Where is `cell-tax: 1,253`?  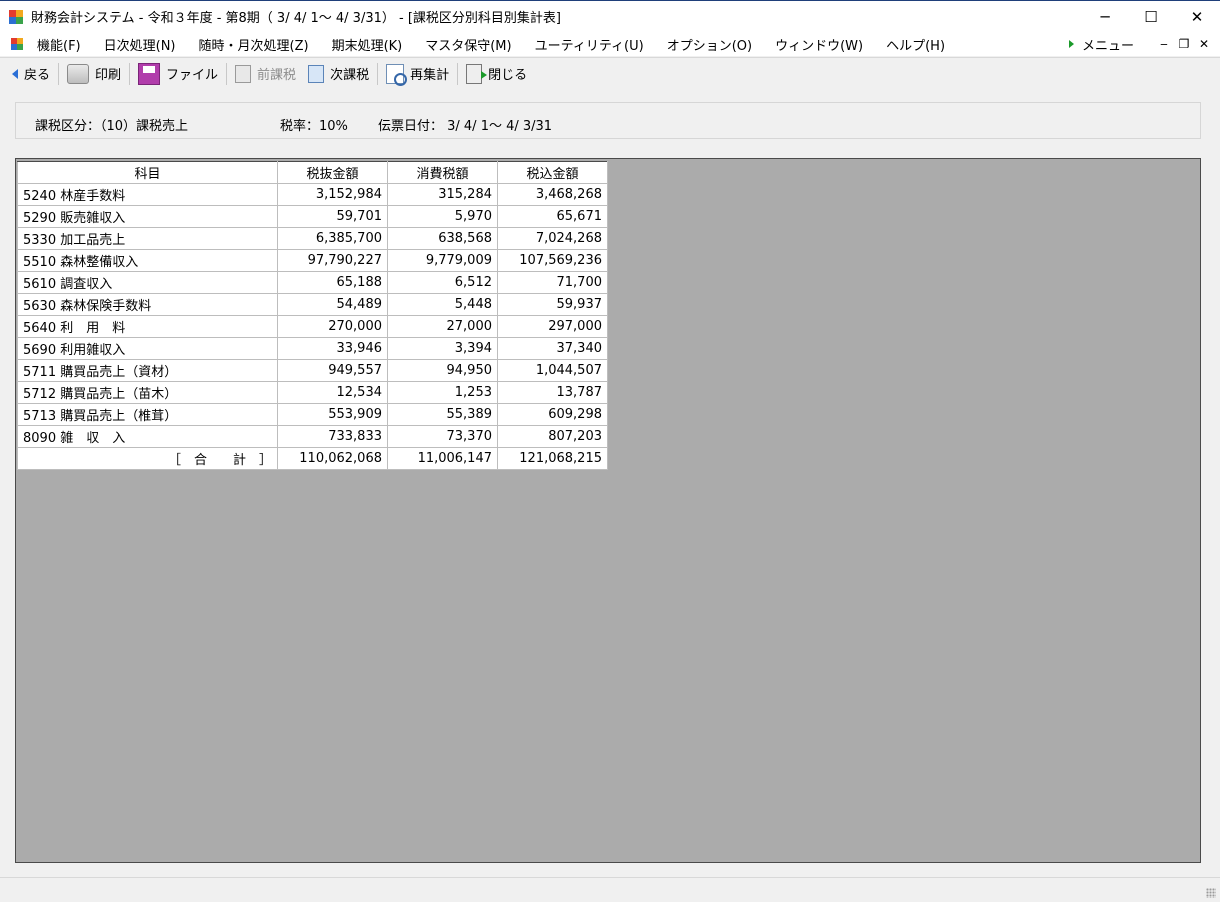 cell-tax: 1,253 is located at coordinates (442, 392).